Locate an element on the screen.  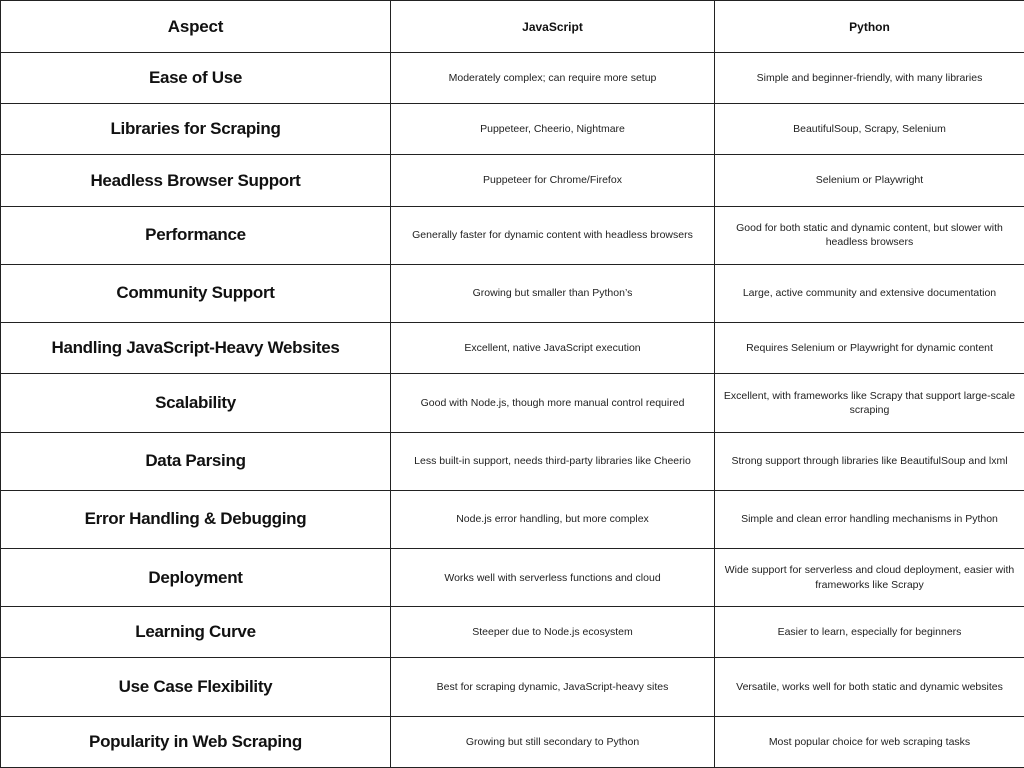
aspect-cell: Learning Curve is located at coordinates (195, 632).